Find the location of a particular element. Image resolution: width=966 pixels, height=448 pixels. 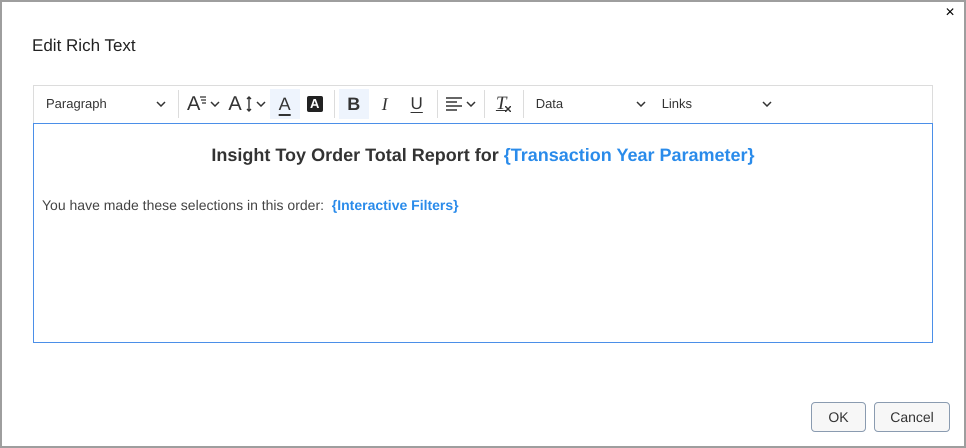

align-left-icon is located at coordinates (454, 104).